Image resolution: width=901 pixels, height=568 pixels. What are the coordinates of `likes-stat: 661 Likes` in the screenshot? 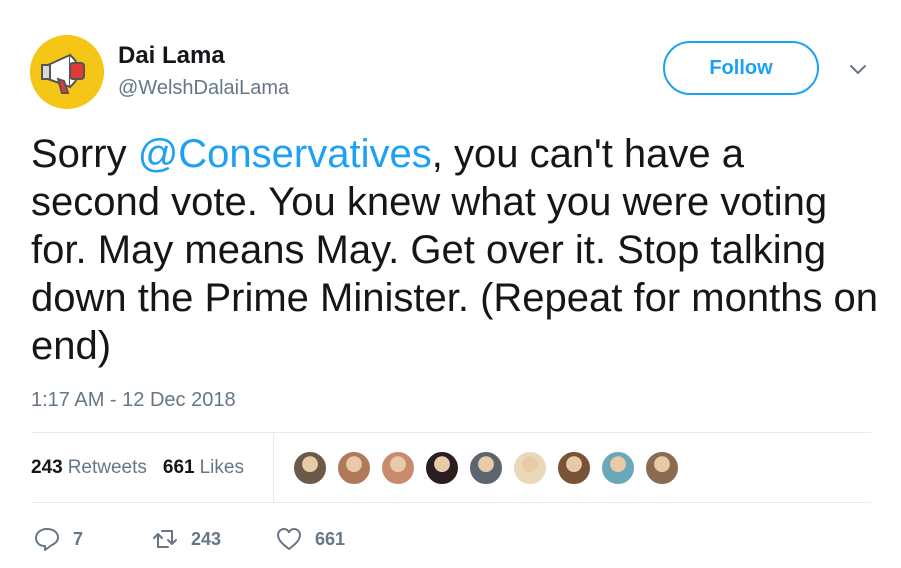 It's located at (203, 468).